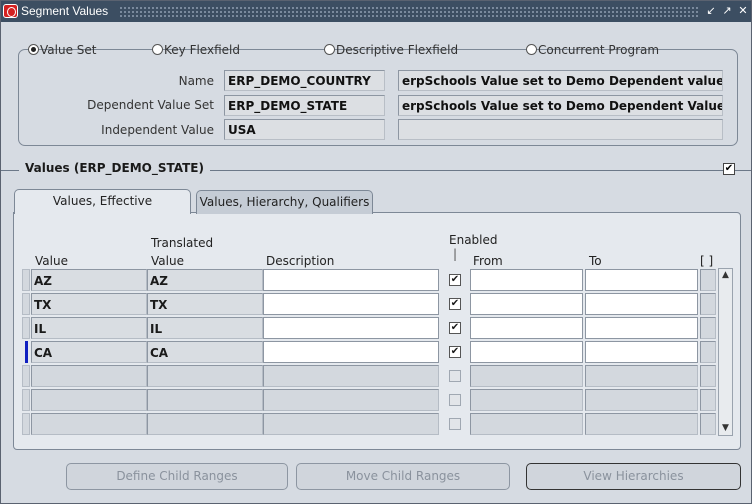 Image resolution: width=752 pixels, height=504 pixels. I want to click on radio-label: Concurrent Program, so click(599, 50).